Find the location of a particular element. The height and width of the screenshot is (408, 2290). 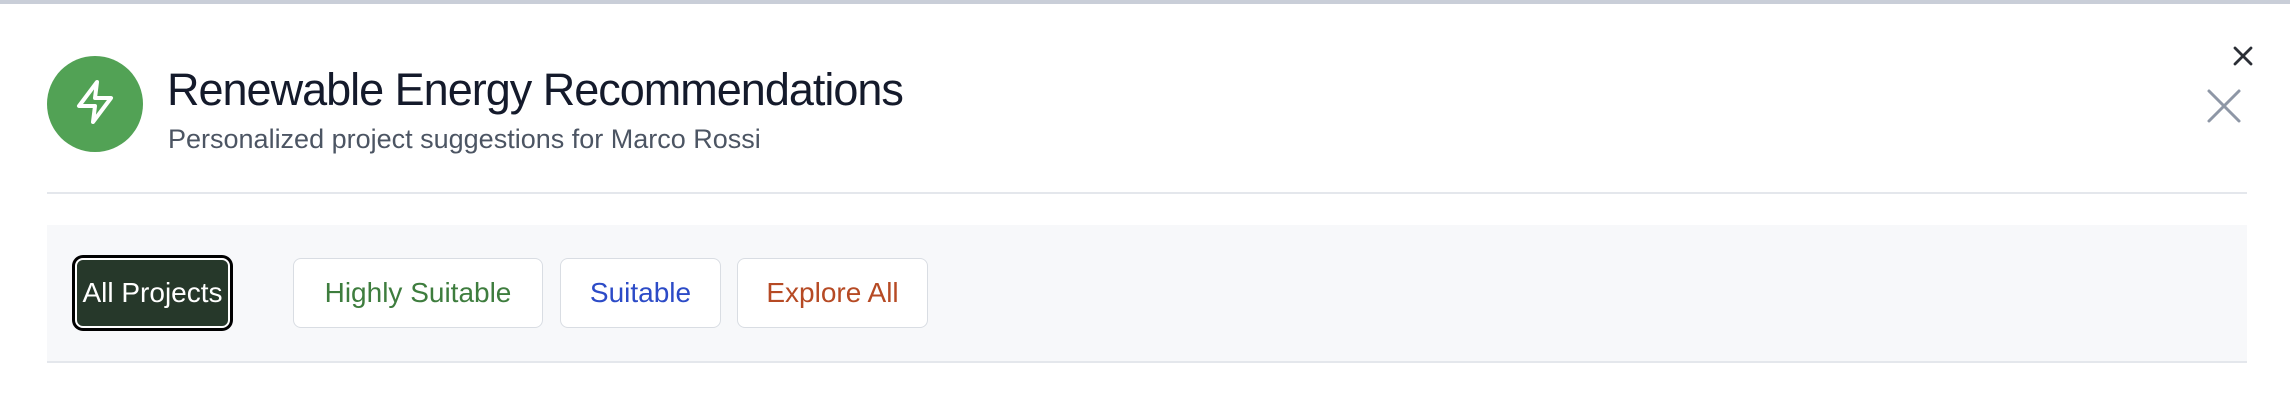

filter-highly-suitable-button: Highly Suitable is located at coordinates (418, 293).